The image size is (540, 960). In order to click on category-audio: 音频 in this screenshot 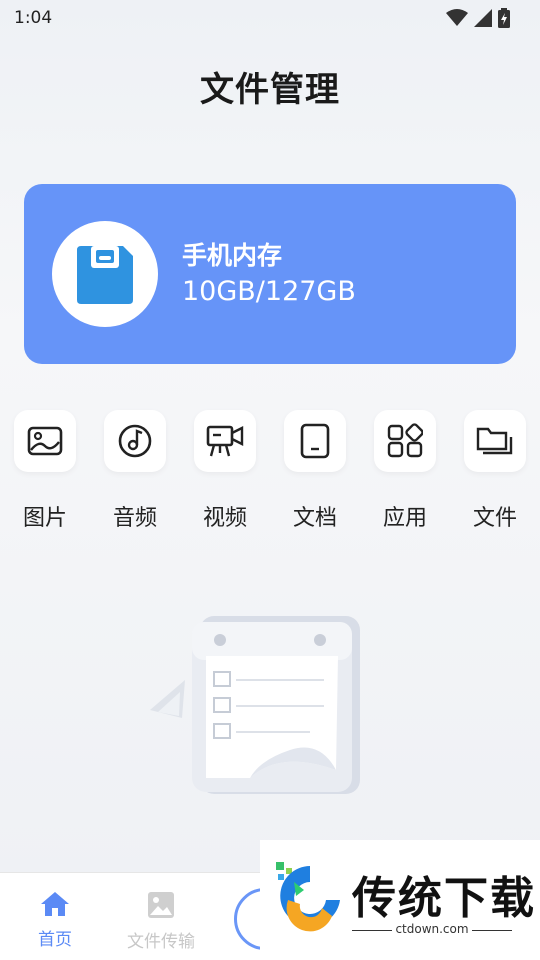, I will do `click(135, 471)`.